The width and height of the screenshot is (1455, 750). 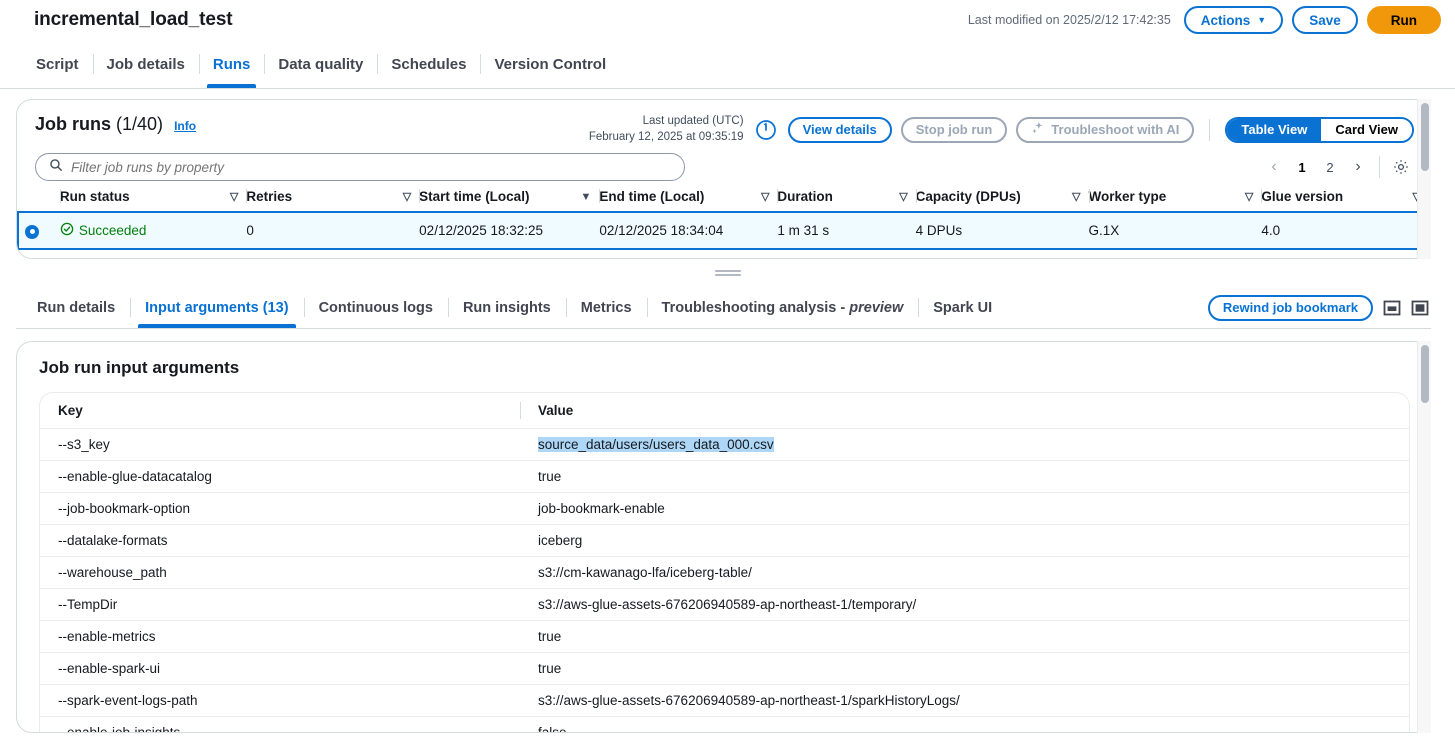 I want to click on save-button: Save, so click(x=1325, y=20).